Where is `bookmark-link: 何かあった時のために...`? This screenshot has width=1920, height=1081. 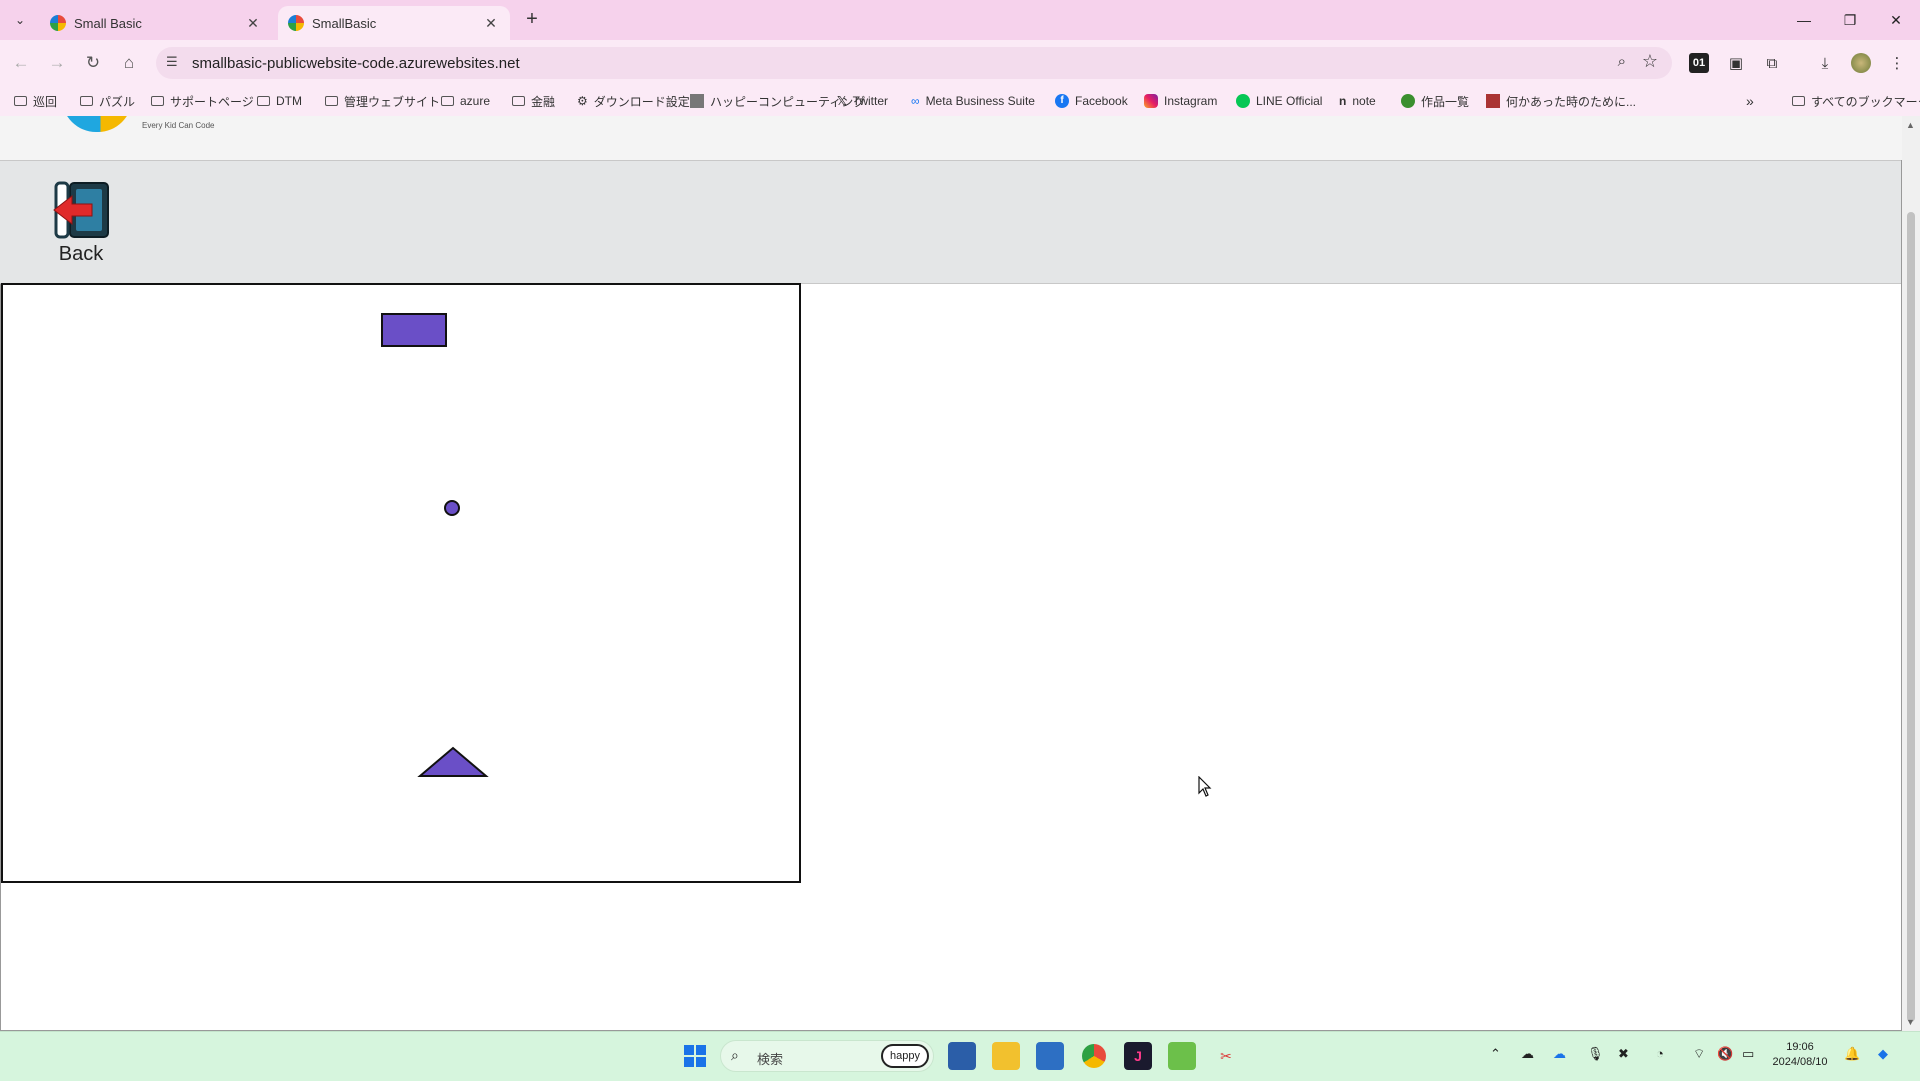
bookmark-link: 何かあった時のために... is located at coordinates (1561, 101).